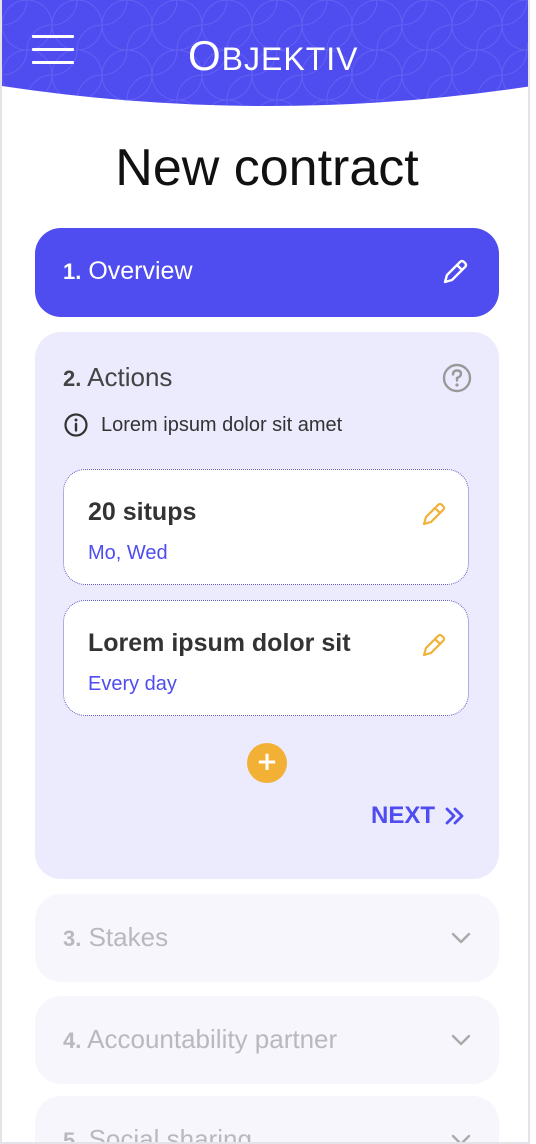 The image size is (536, 1144). I want to click on step-label: 2. Actions, so click(118, 377).